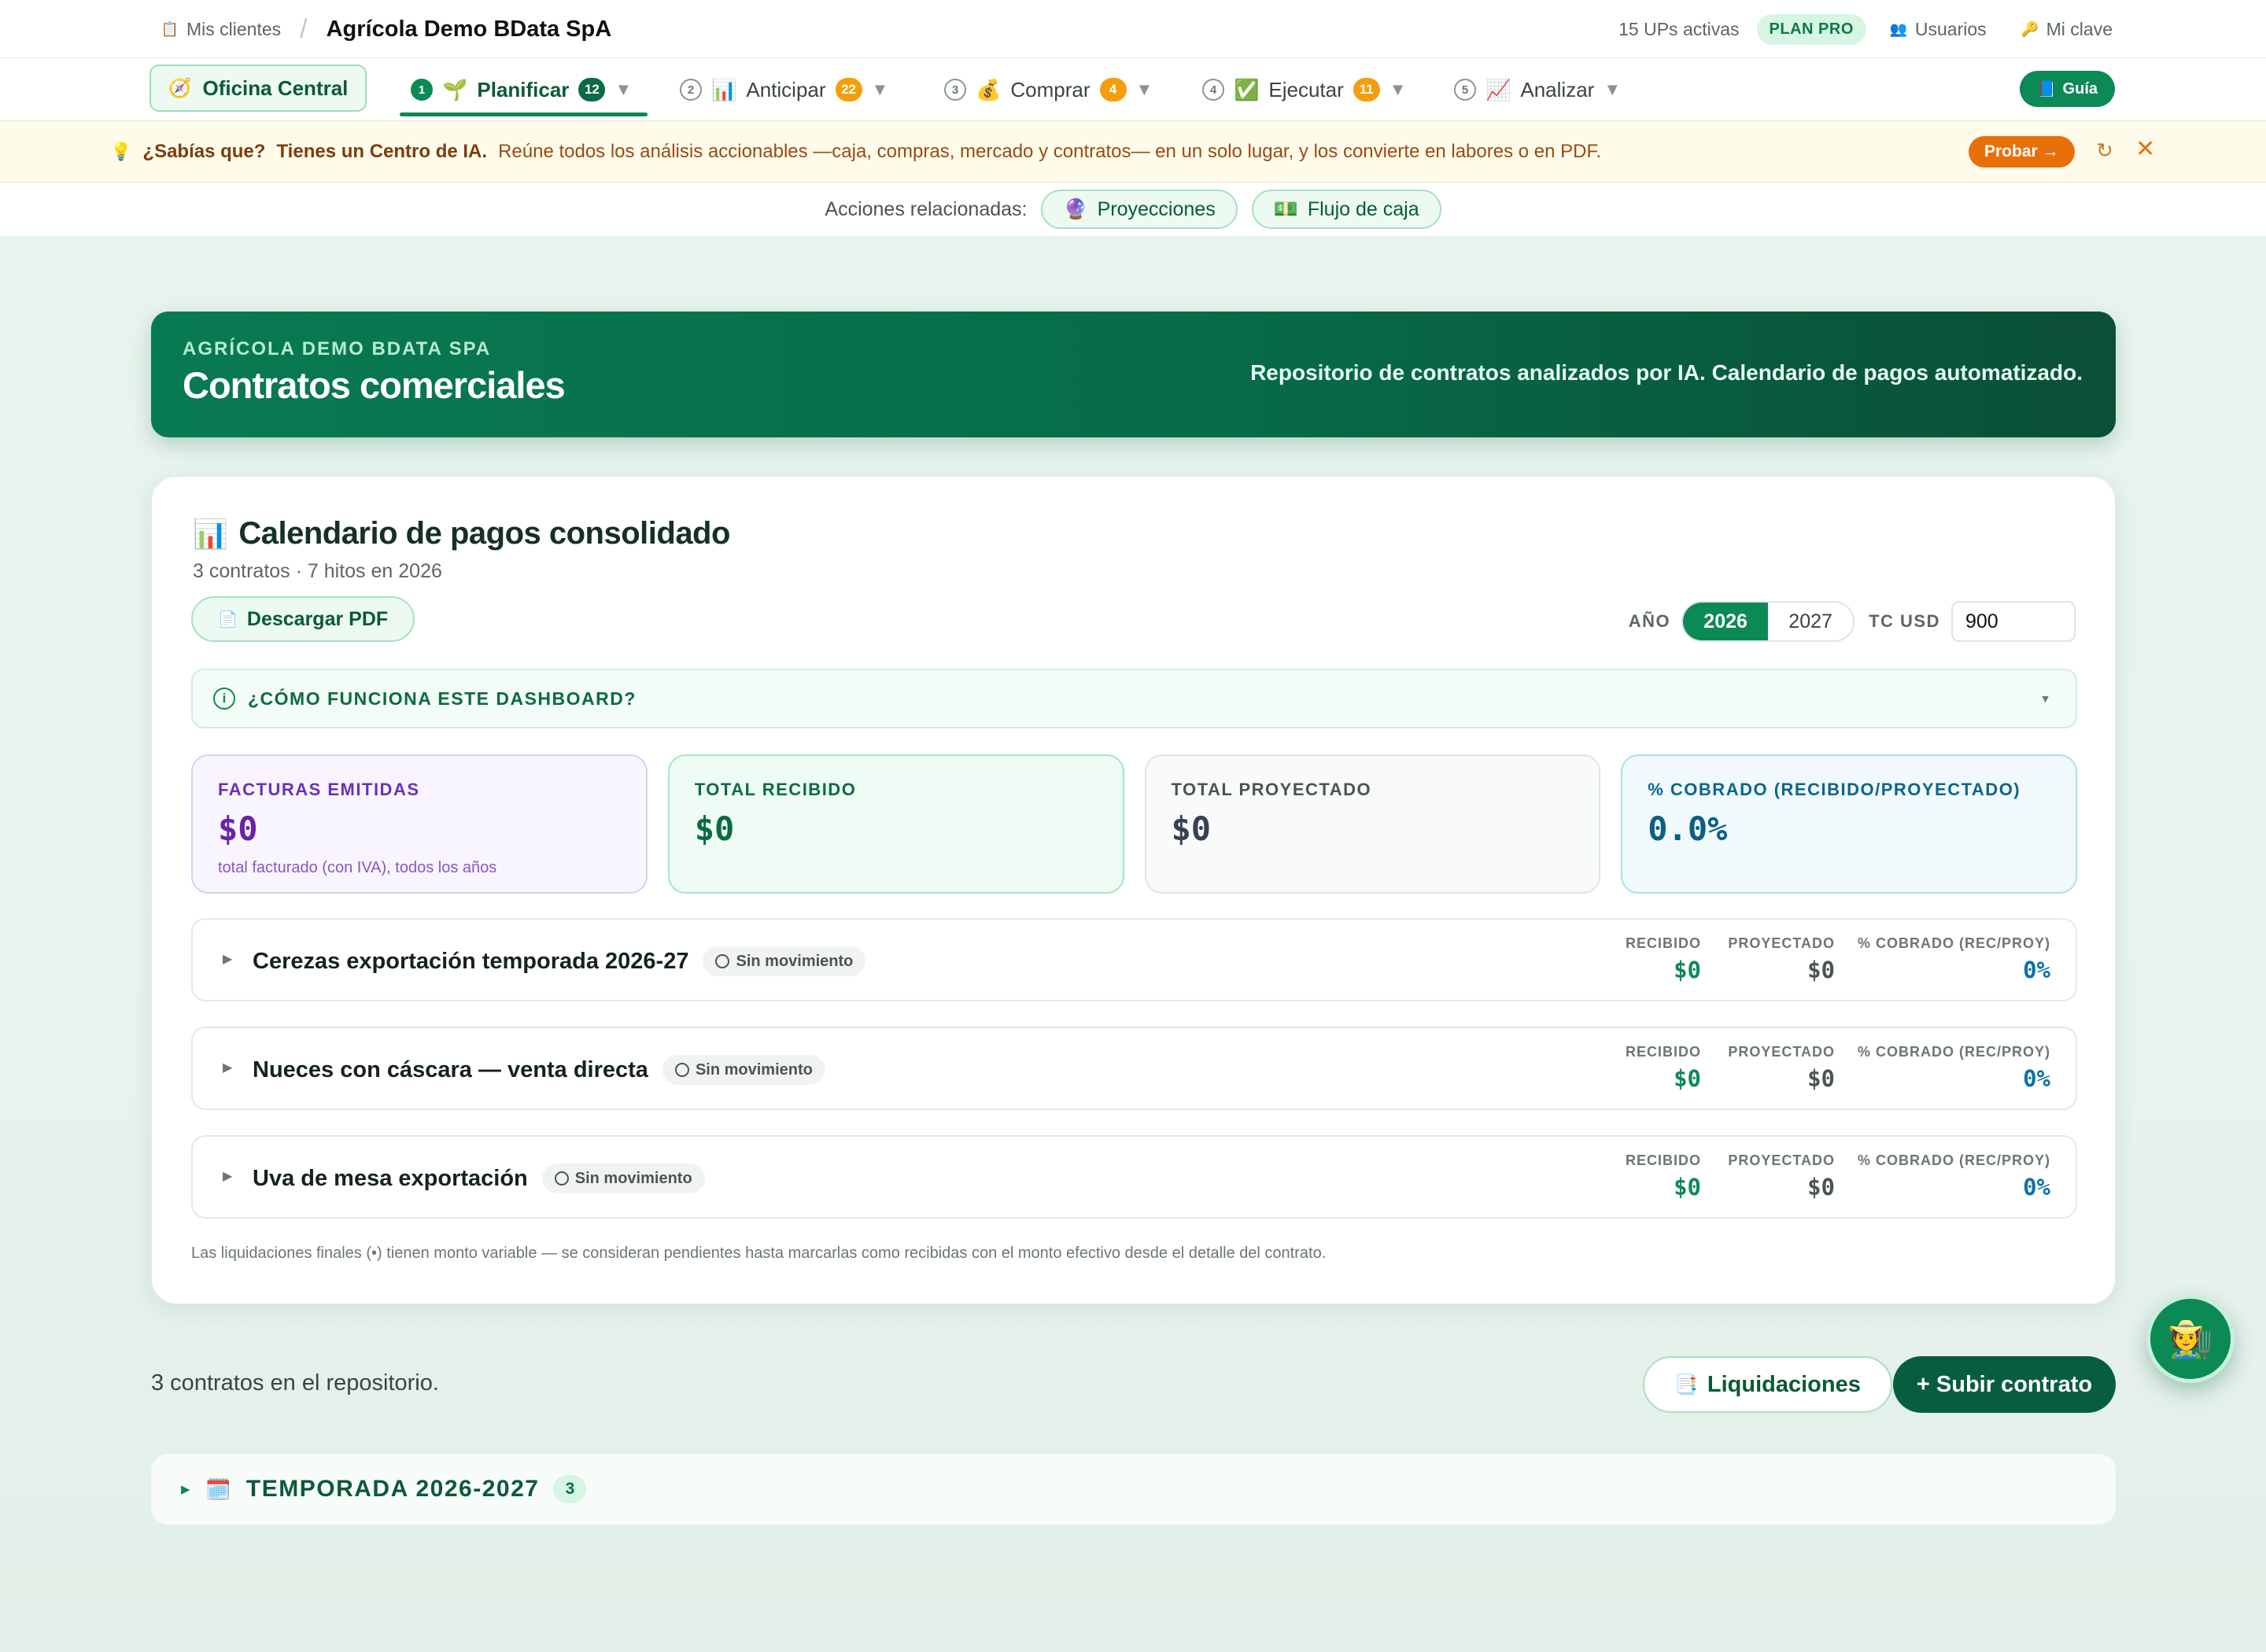  I want to click on company-eyebrow: AGRÍCOLA DEMO BDATA SPA, so click(337, 349).